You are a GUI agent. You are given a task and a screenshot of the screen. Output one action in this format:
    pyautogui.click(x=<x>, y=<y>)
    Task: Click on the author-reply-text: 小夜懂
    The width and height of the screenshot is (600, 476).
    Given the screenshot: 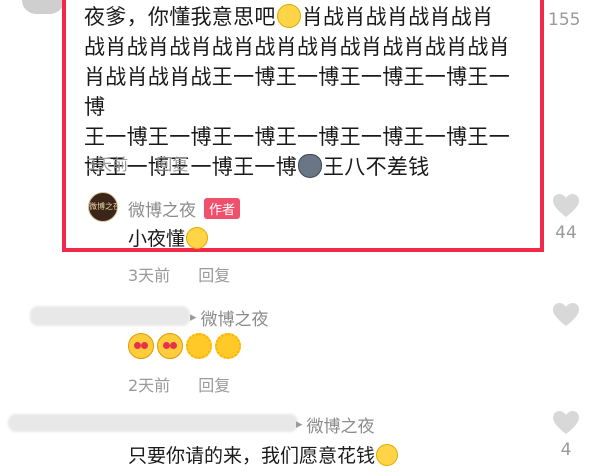 What is the action you would take?
    pyautogui.click(x=168, y=237)
    